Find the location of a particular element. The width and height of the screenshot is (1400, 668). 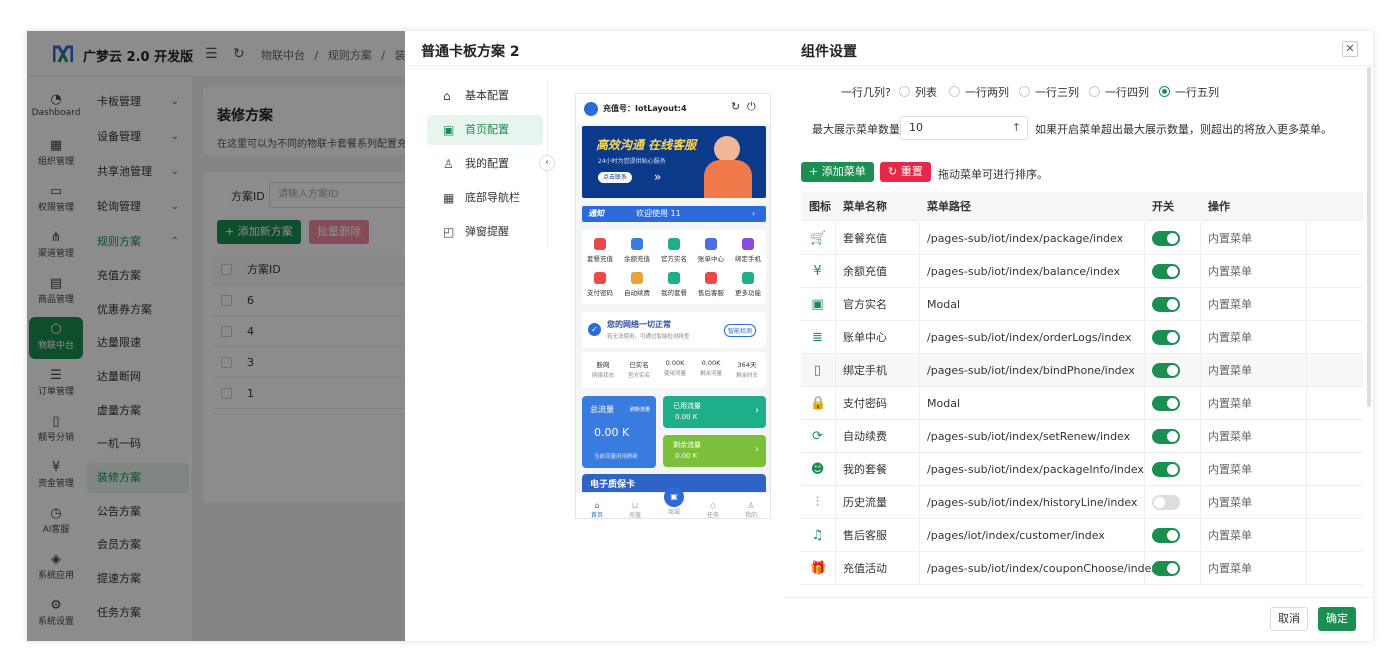

total-flow-card: 总流量 刷新流量 0.00 K 当前流量用用刷新 is located at coordinates (619, 432).